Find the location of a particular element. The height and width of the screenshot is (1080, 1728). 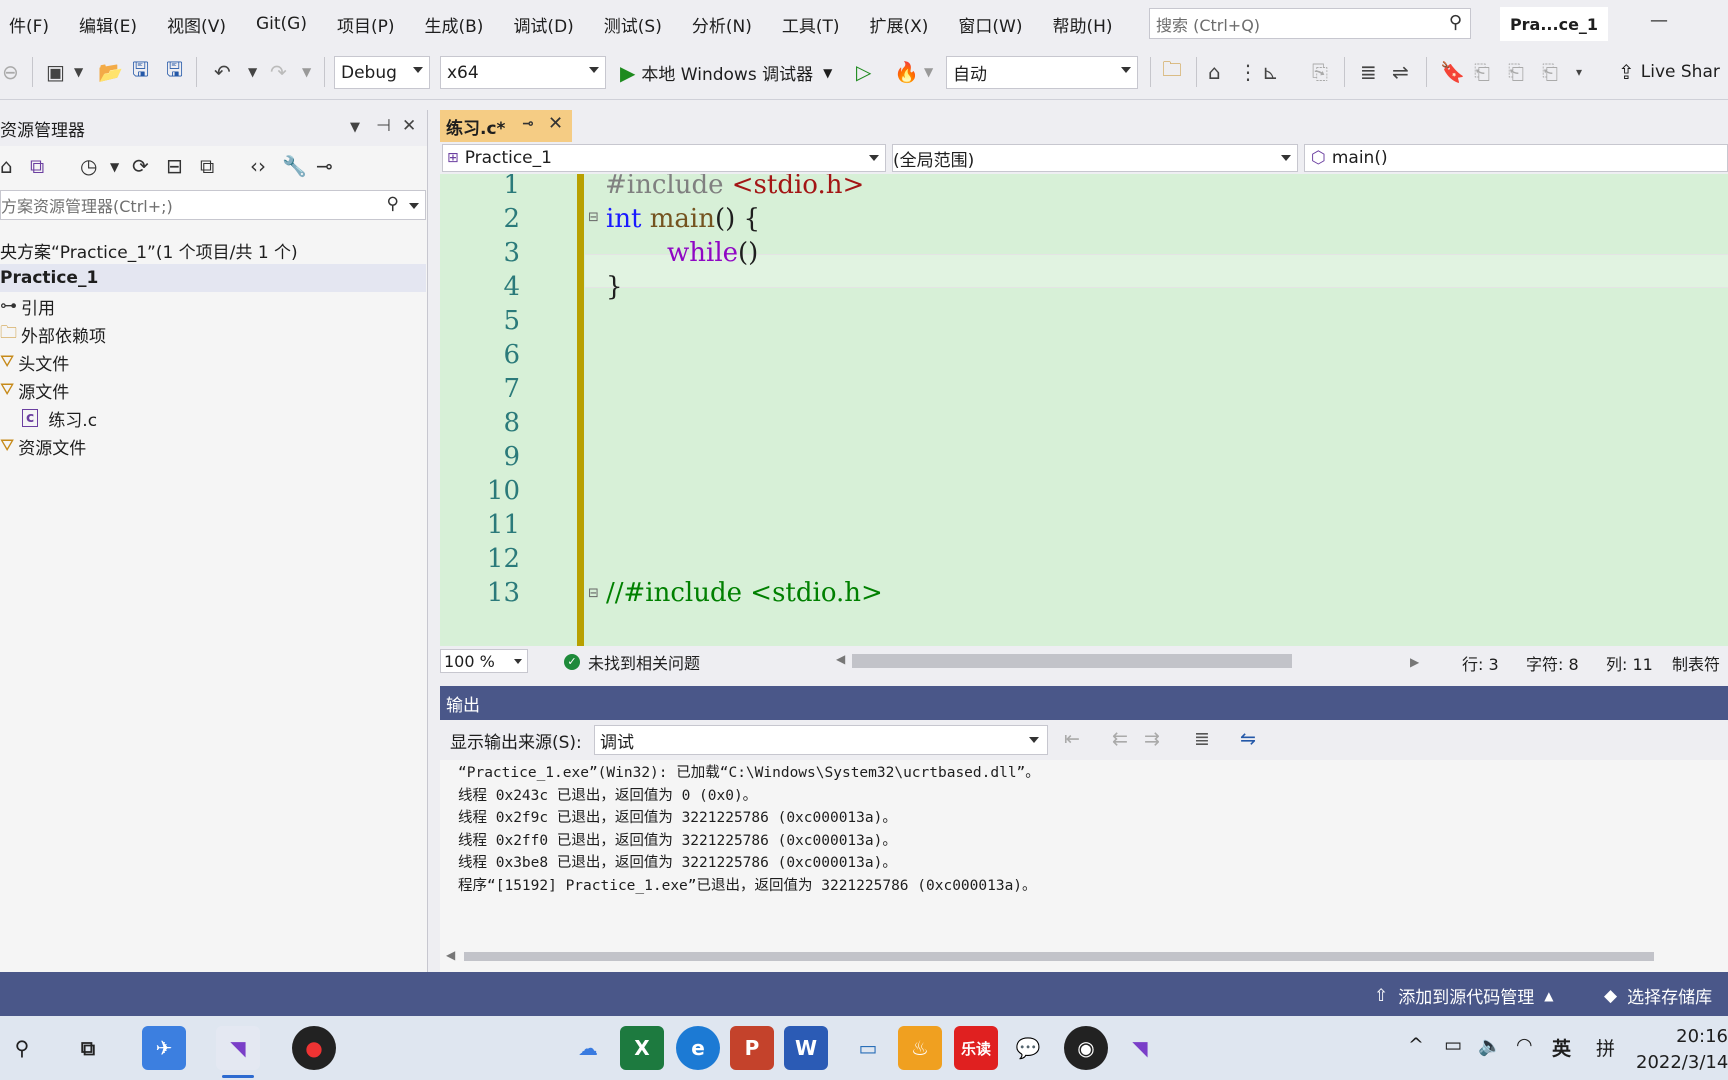

search-icon: ⚲ is located at coordinates (22, 1048).